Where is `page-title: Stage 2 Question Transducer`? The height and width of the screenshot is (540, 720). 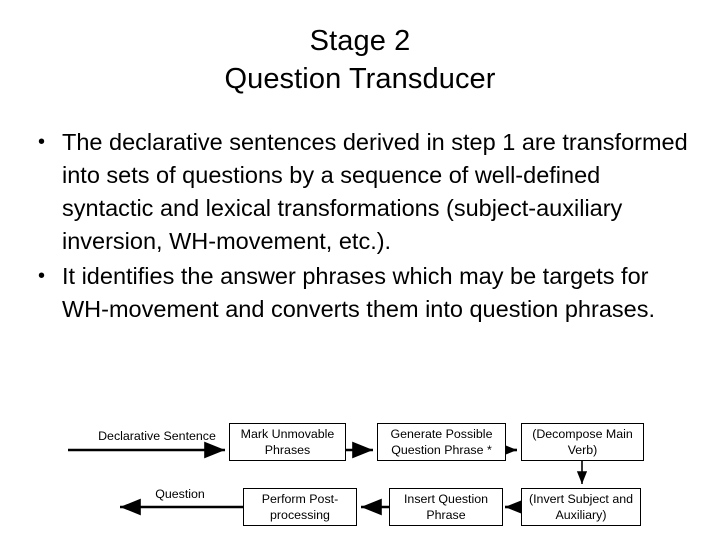 page-title: Stage 2 Question Transducer is located at coordinates (360, 60).